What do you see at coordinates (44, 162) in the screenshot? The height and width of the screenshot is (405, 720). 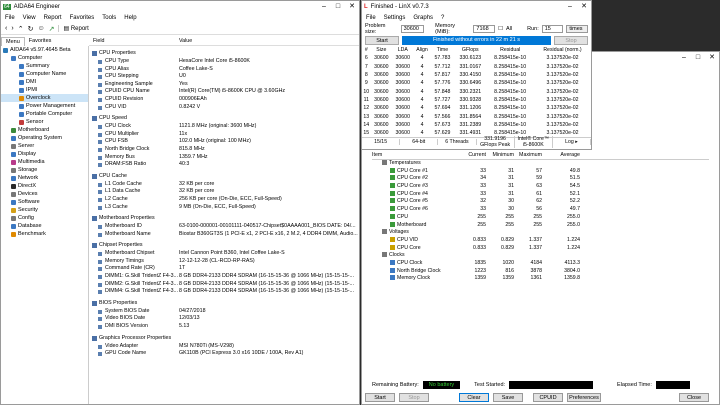 I see `tree-item: Multimedia` at bounding box center [44, 162].